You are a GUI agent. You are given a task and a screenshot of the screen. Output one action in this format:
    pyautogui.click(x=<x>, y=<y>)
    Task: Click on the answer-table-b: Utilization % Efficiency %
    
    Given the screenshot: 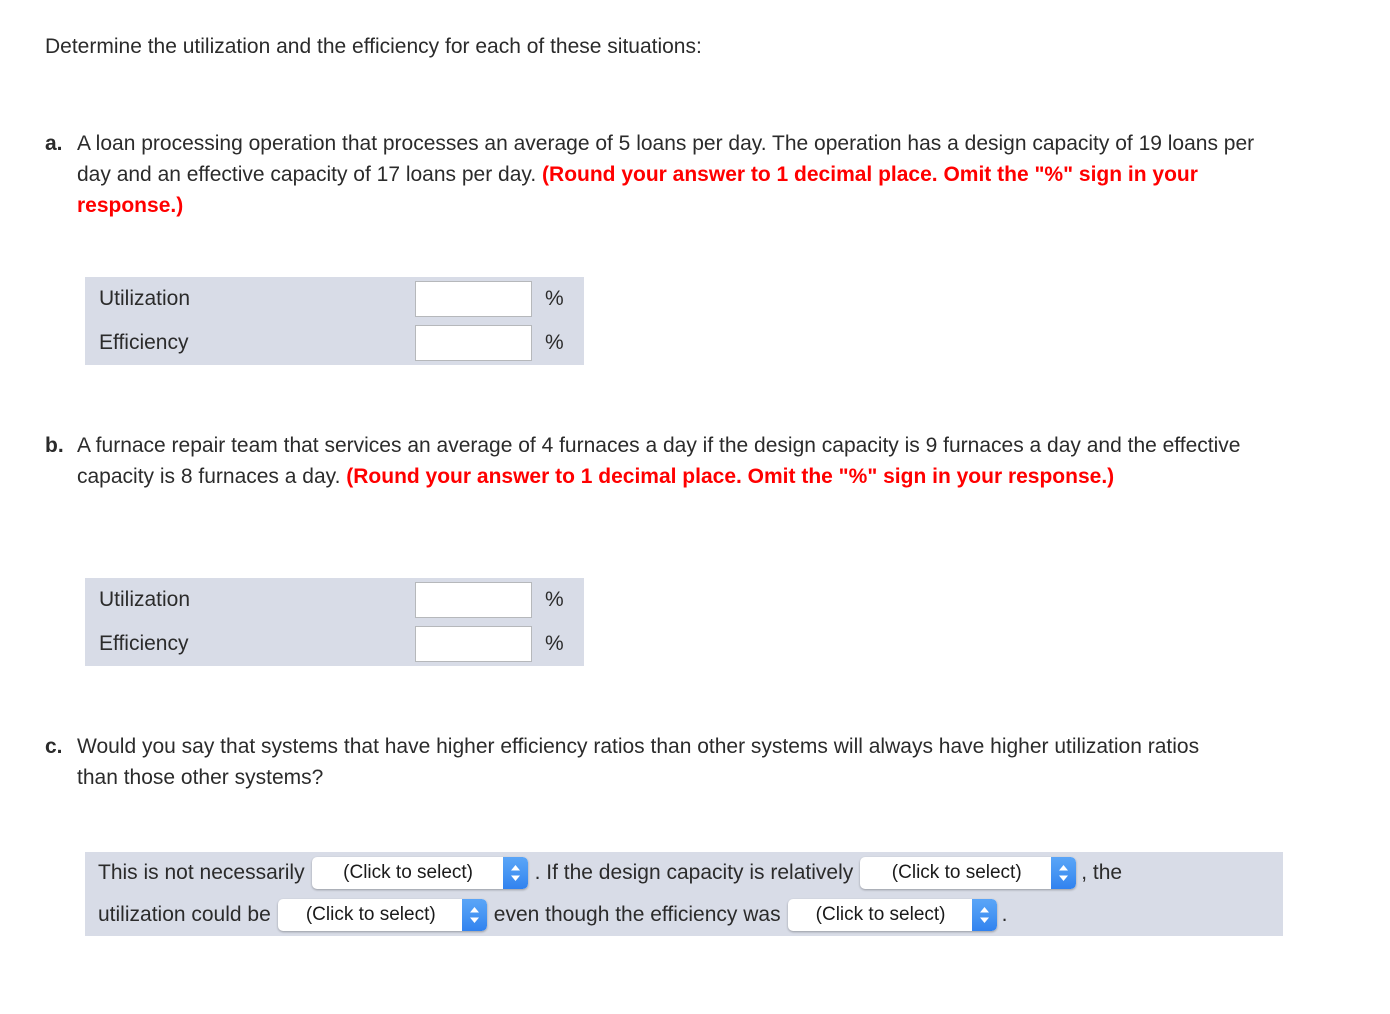 What is the action you would take?
    pyautogui.click(x=334, y=622)
    